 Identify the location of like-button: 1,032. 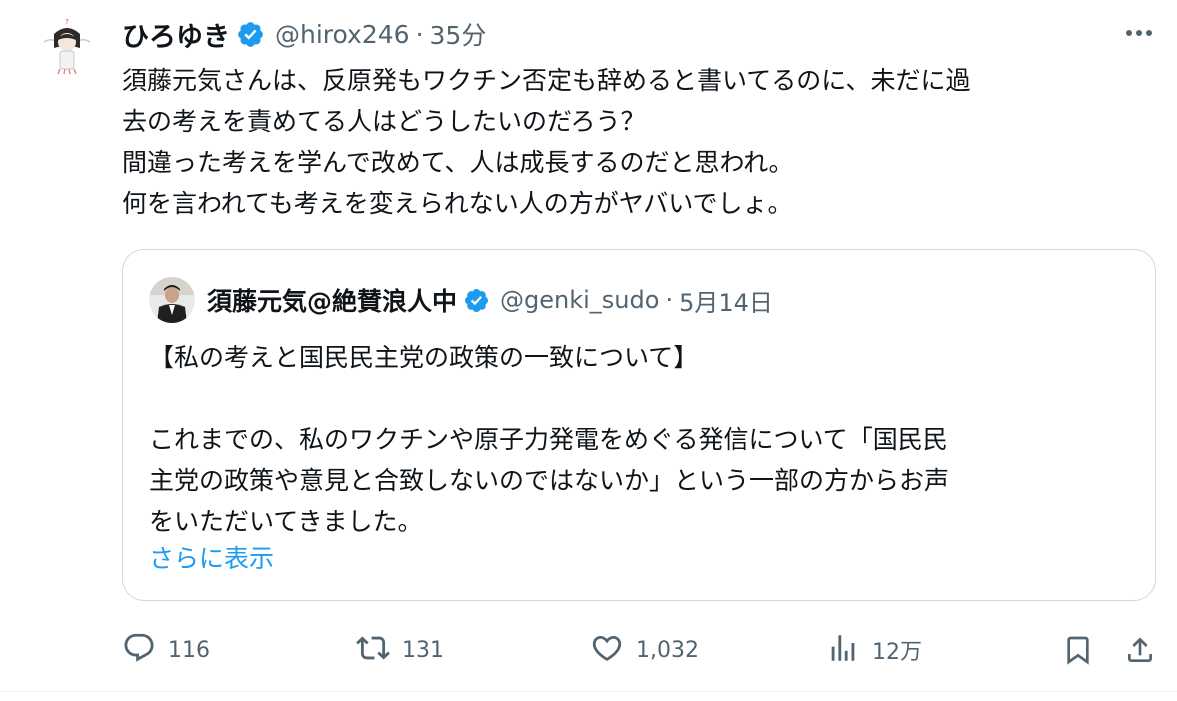
(644, 650).